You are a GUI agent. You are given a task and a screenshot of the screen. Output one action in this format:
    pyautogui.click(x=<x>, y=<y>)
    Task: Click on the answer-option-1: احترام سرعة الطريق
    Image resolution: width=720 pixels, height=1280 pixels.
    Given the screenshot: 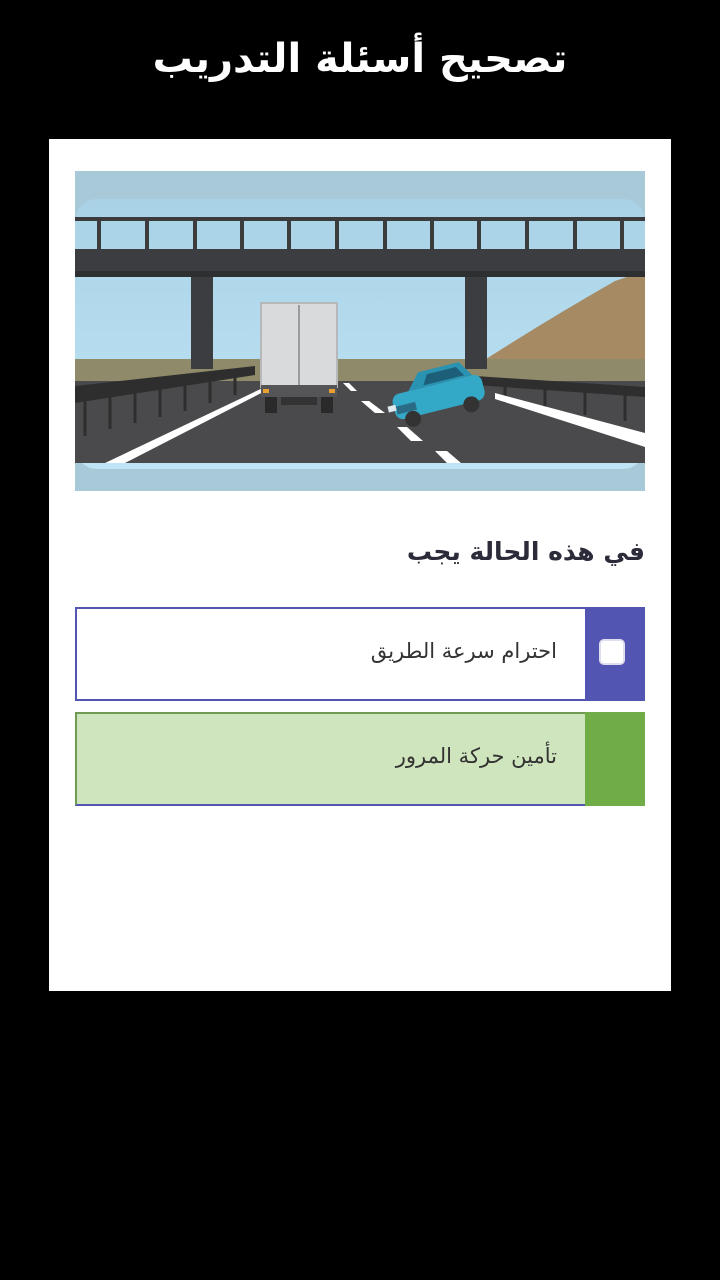 What is the action you would take?
    pyautogui.click(x=360, y=654)
    